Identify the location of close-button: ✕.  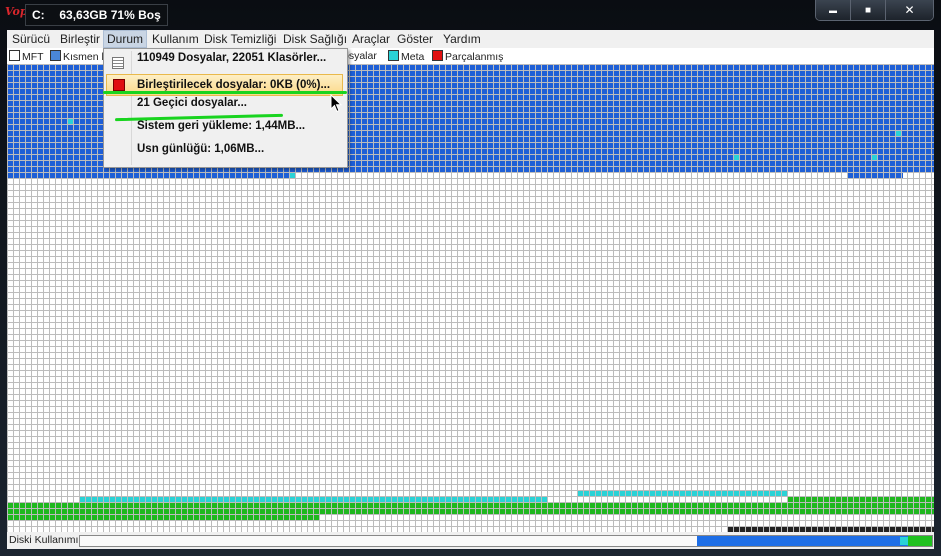
(909, 10).